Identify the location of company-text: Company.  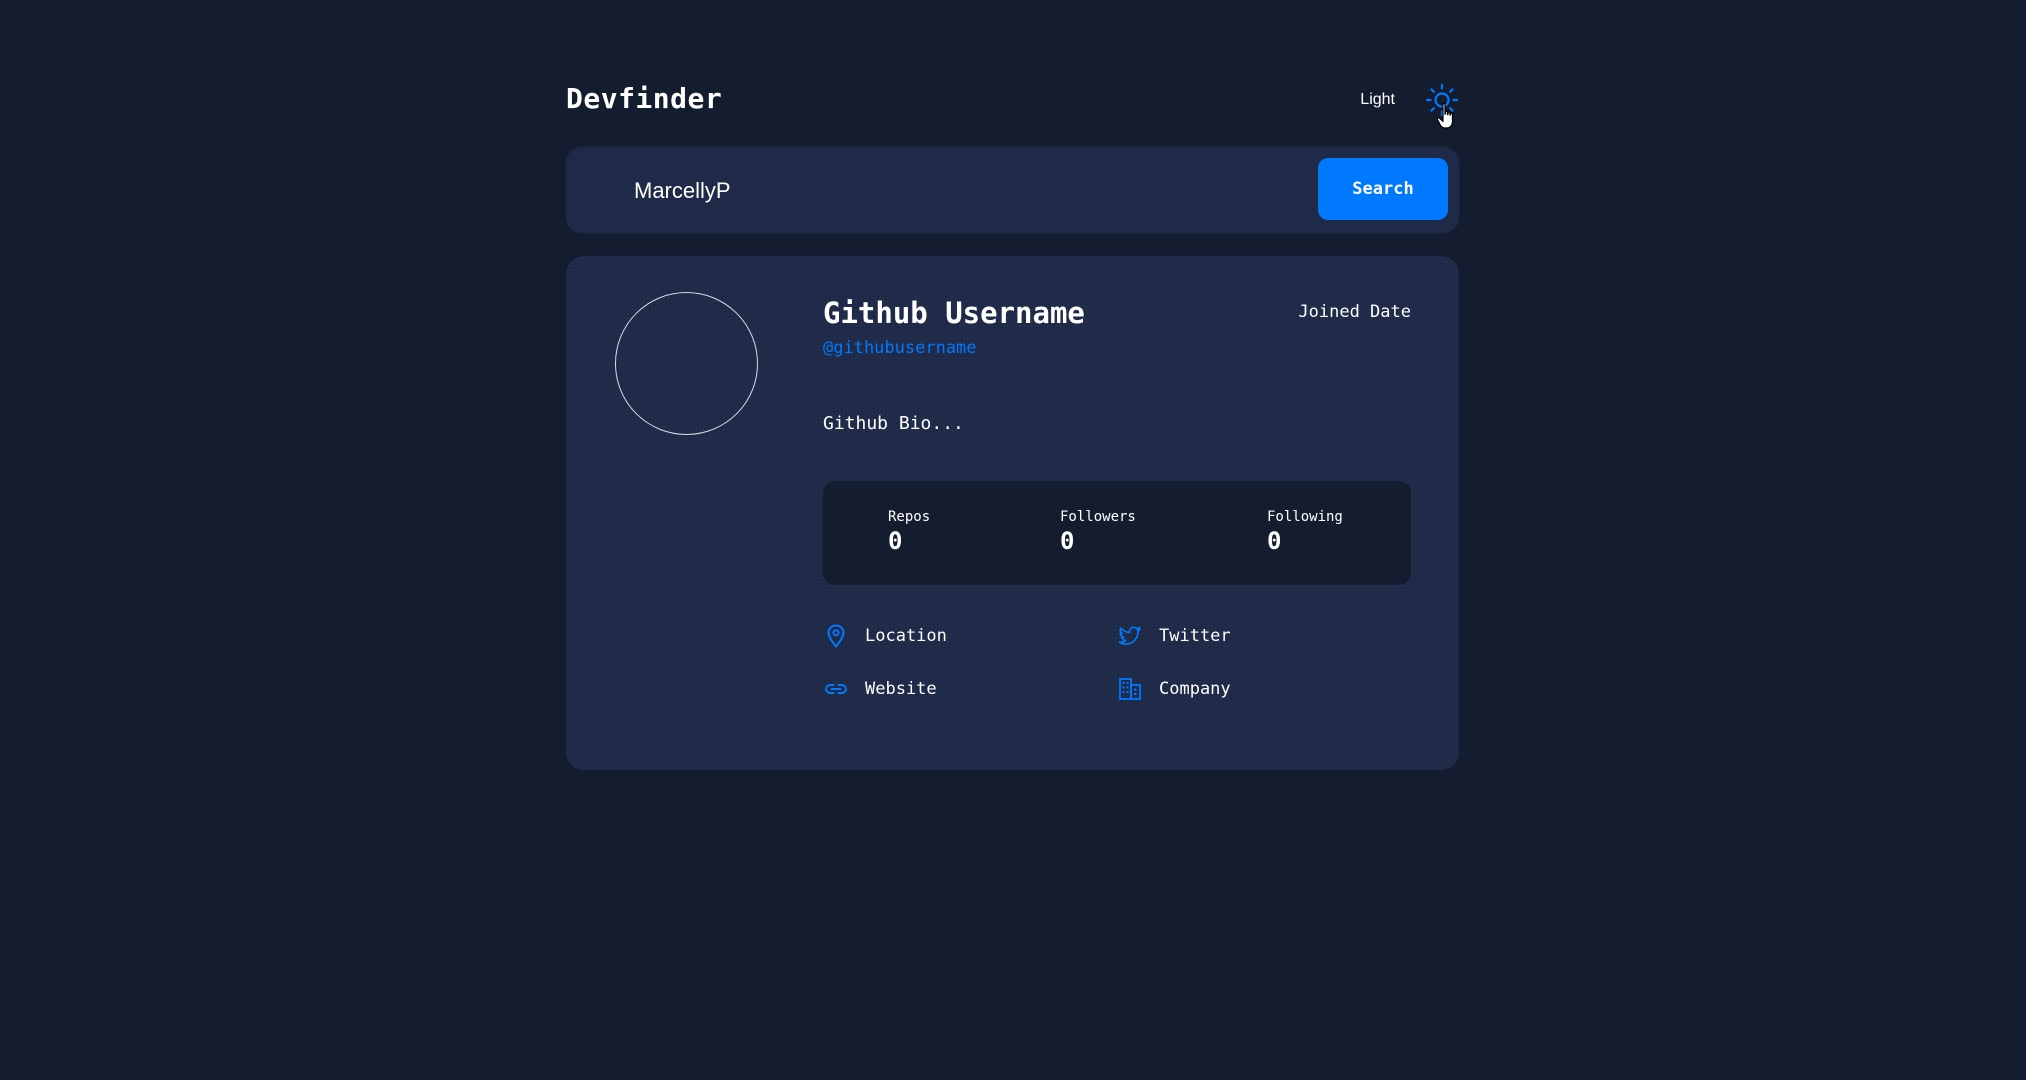
(1195, 689).